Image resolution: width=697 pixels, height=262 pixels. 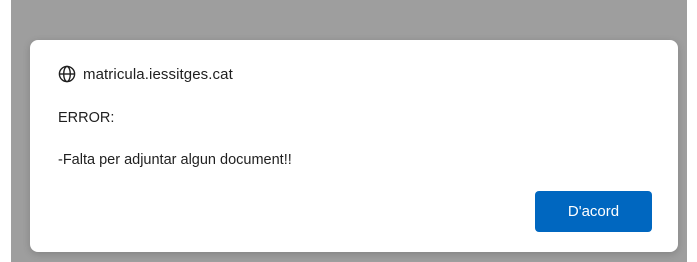 I want to click on dialog-origin: matricula.iessitges.cat, so click(x=145, y=74).